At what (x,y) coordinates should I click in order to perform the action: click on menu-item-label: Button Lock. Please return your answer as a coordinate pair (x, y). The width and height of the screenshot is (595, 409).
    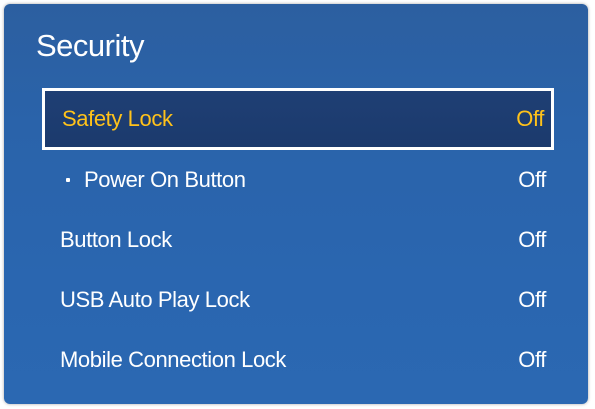
    Looking at the image, I should click on (116, 239).